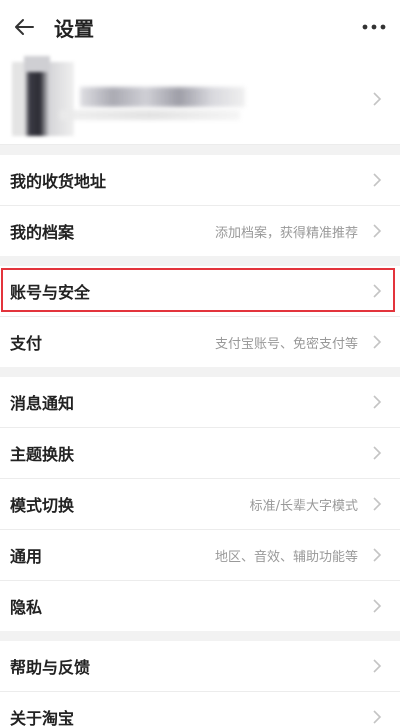 This screenshot has width=400, height=728. What do you see at coordinates (42, 403) in the screenshot?
I see `row-label: 消息通知` at bounding box center [42, 403].